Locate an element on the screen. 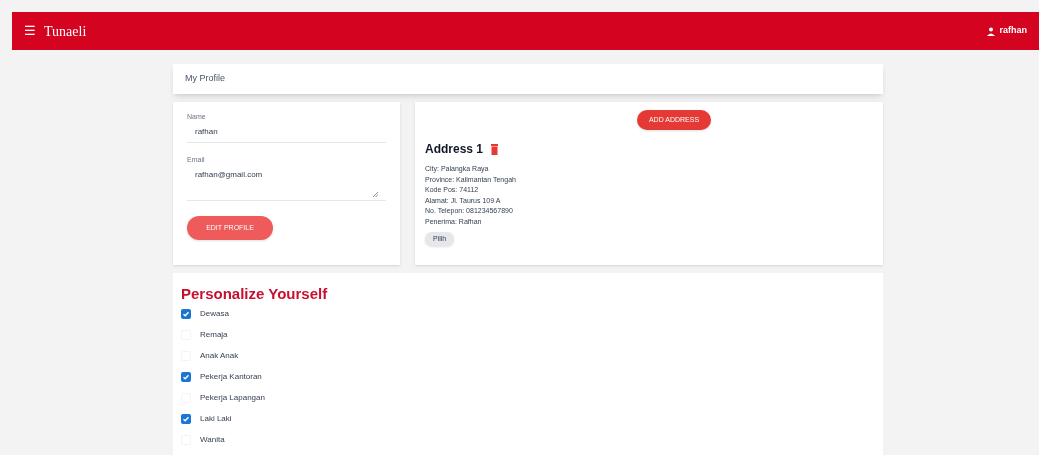 This screenshot has height=455, width=1039. email-field: rafhan@gmail.com is located at coordinates (286, 183).